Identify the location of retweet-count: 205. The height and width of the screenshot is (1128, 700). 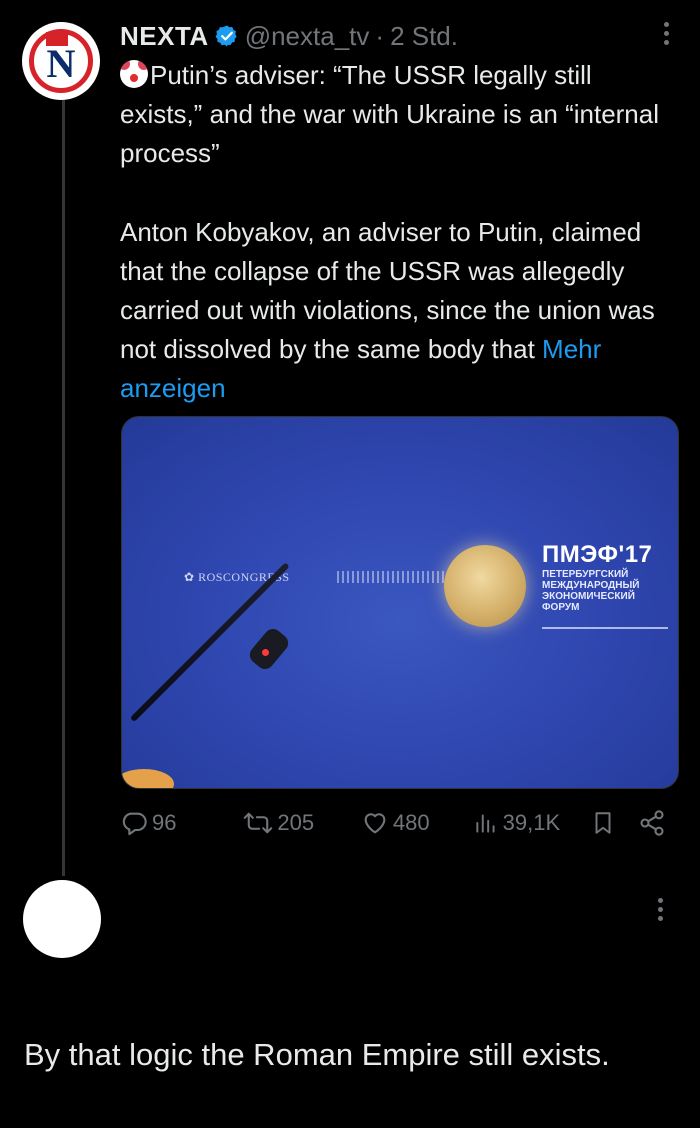
(296, 822).